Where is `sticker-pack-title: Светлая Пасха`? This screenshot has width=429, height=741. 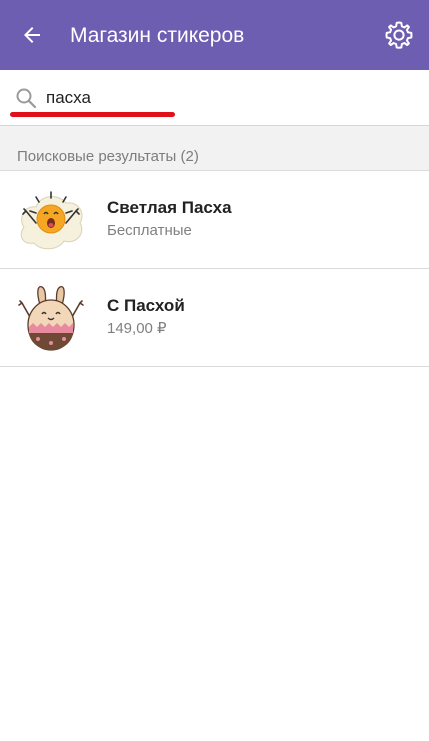
sticker-pack-title: Светлая Пасха is located at coordinates (169, 207).